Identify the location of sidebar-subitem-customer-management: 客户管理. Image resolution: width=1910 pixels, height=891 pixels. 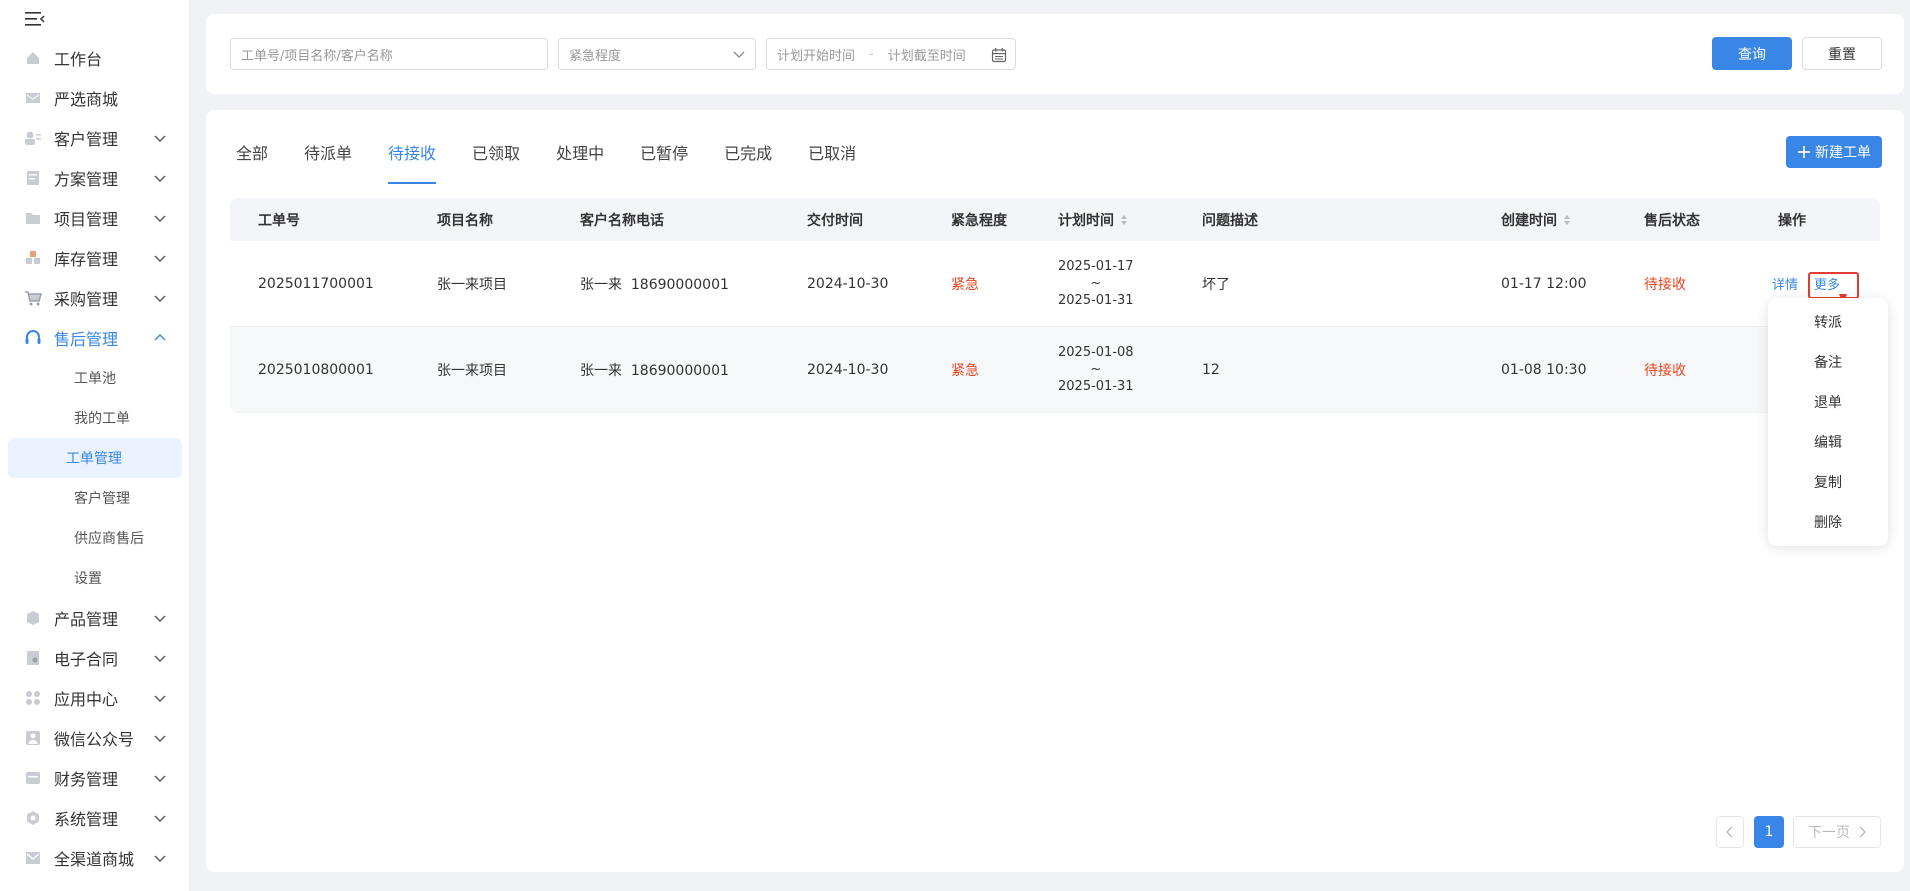
(95, 498).